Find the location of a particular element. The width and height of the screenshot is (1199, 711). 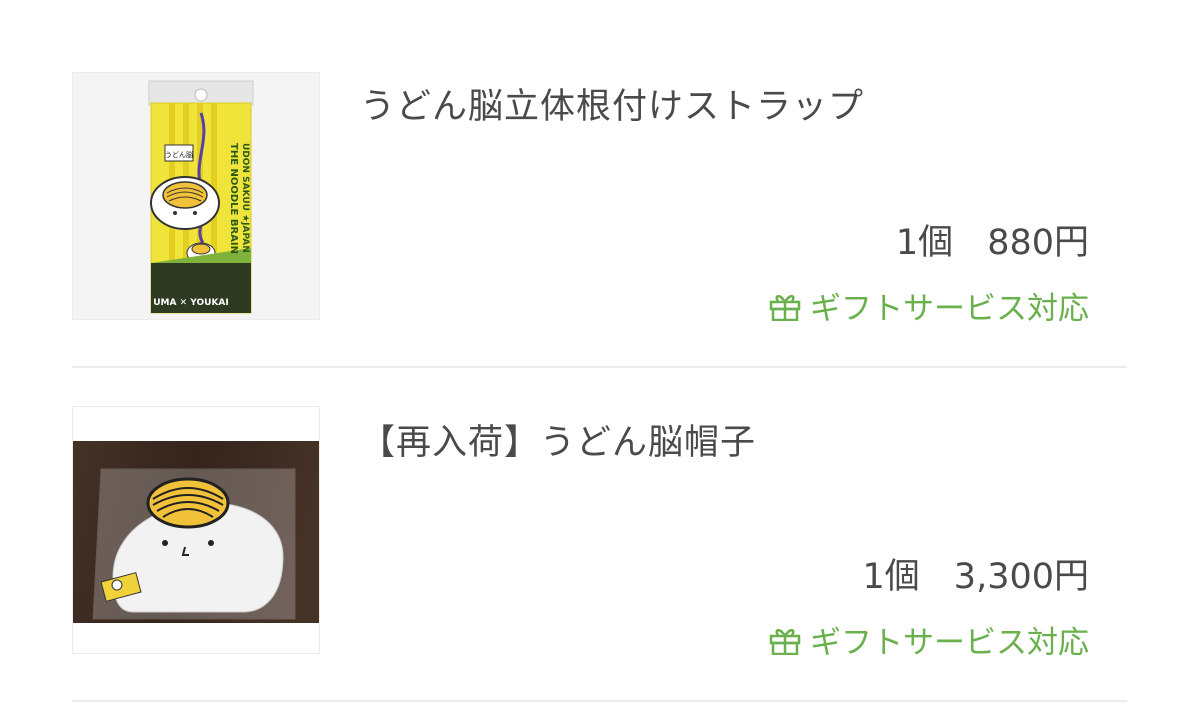

price-row: 1個 3,300円 is located at coordinates (976, 573).